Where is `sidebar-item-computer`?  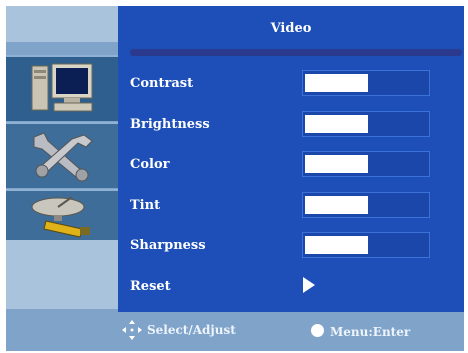
sidebar-item-computer is located at coordinates (62, 88).